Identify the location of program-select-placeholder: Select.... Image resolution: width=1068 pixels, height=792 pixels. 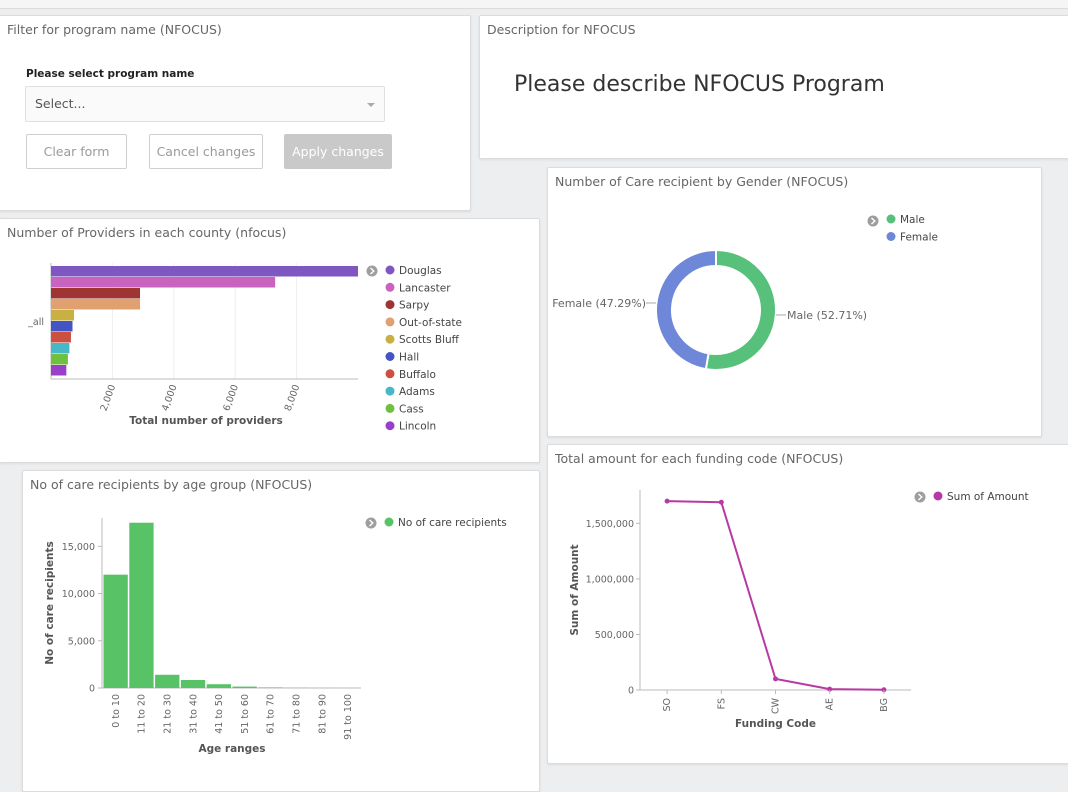
(60, 103).